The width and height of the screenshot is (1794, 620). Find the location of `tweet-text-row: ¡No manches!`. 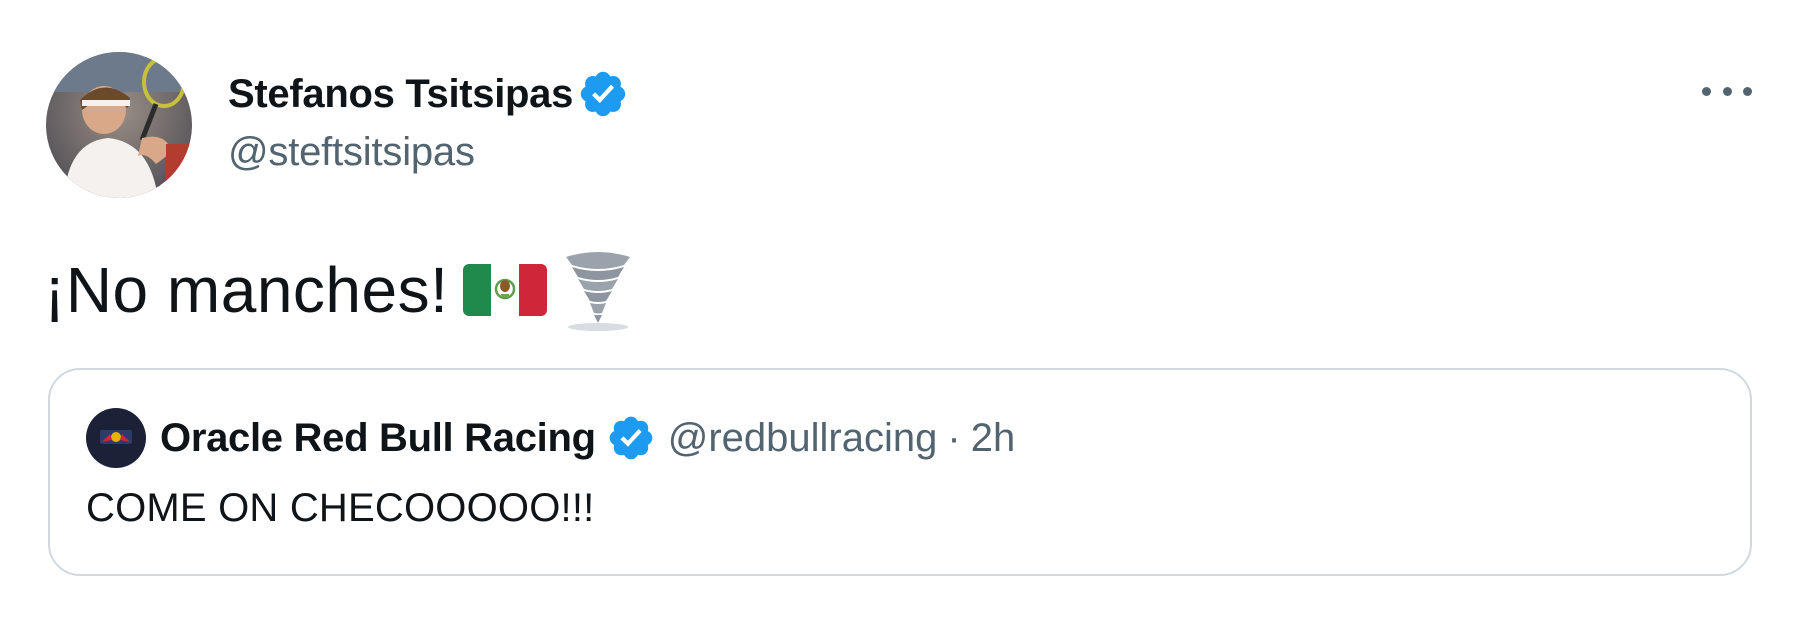

tweet-text-row: ¡No manches! is located at coordinates (339, 290).